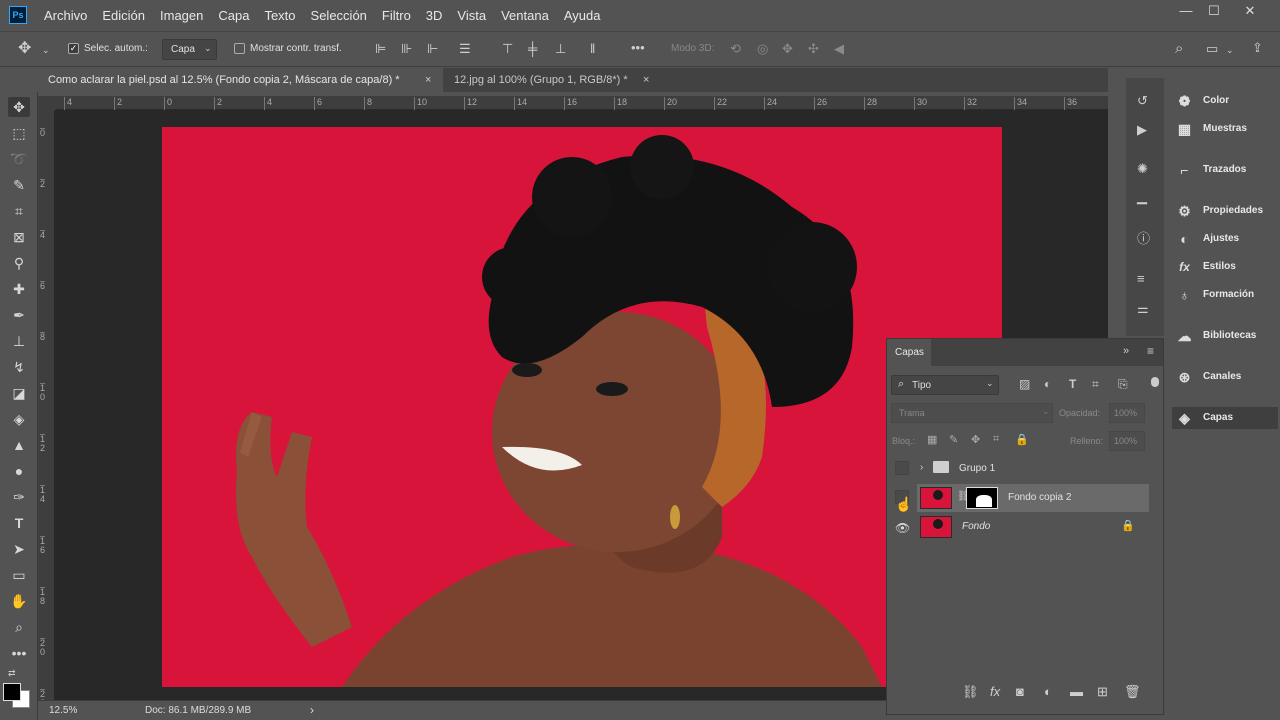 This screenshot has width=1280, height=720. What do you see at coordinates (380, 49) in the screenshot?
I see `align-left-icon: ⊫` at bounding box center [380, 49].